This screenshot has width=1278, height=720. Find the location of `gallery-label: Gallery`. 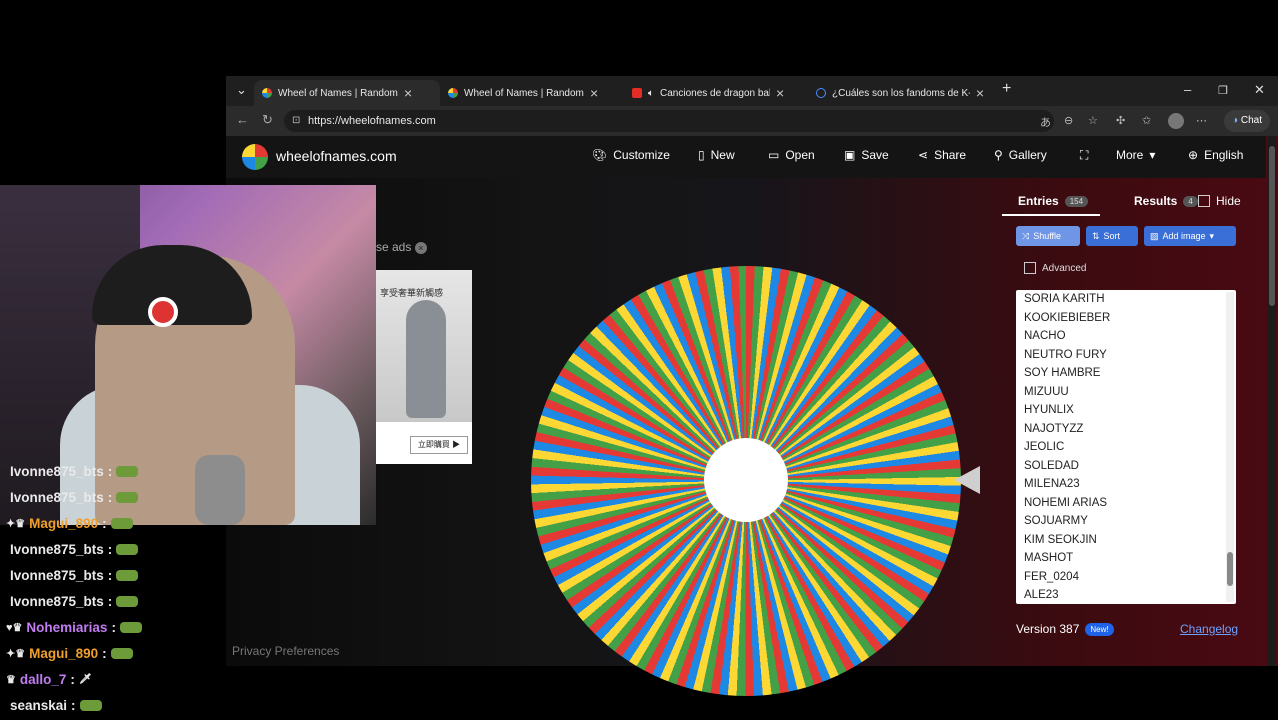

gallery-label: Gallery is located at coordinates (1027, 155).